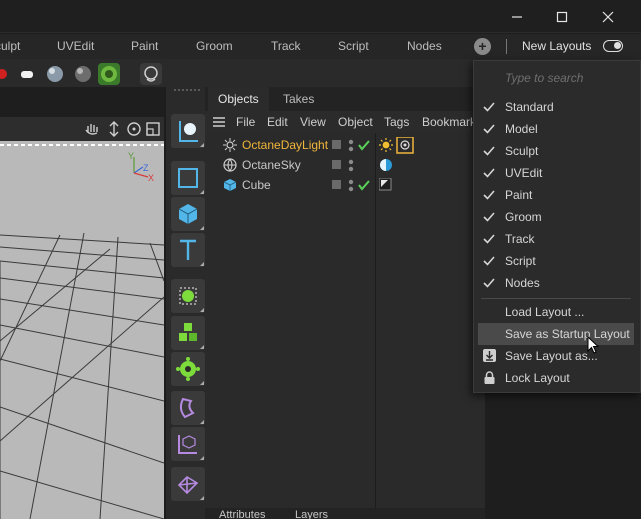 The width and height of the screenshot is (641, 519). I want to click on lock-layout-item: Lock Layout, so click(556, 378).